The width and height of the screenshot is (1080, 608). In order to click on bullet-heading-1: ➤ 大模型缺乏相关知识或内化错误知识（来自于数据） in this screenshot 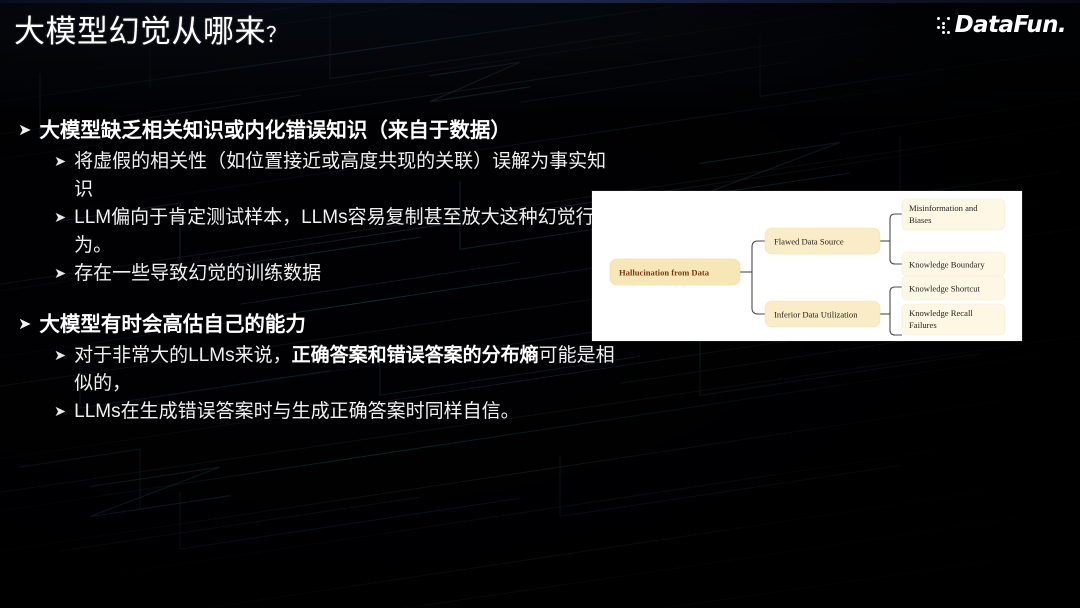, I will do `click(318, 131)`.